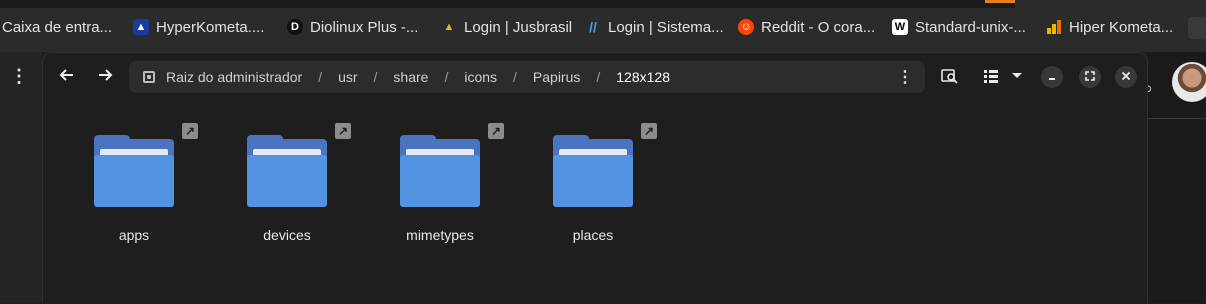 Image resolution: width=1206 pixels, height=304 pixels. What do you see at coordinates (593, 27) in the screenshot?
I see `sistema-icon: //` at bounding box center [593, 27].